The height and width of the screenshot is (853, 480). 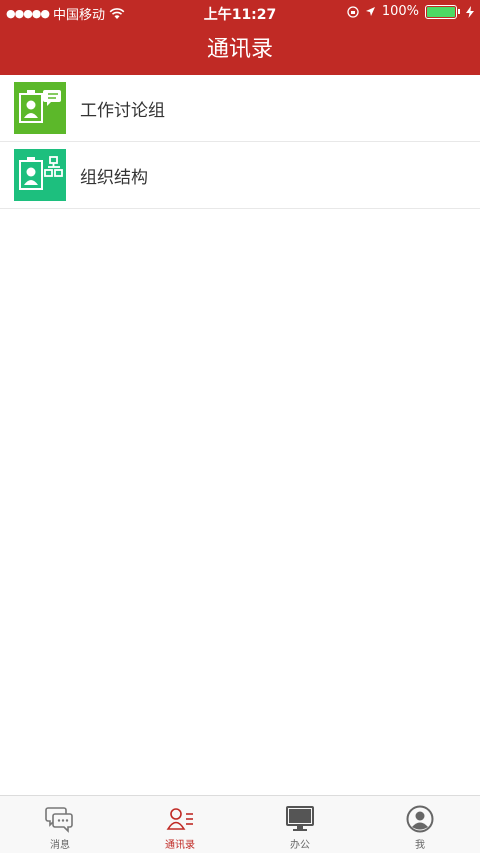 I want to click on page-title: 通讯录, so click(x=239, y=49).